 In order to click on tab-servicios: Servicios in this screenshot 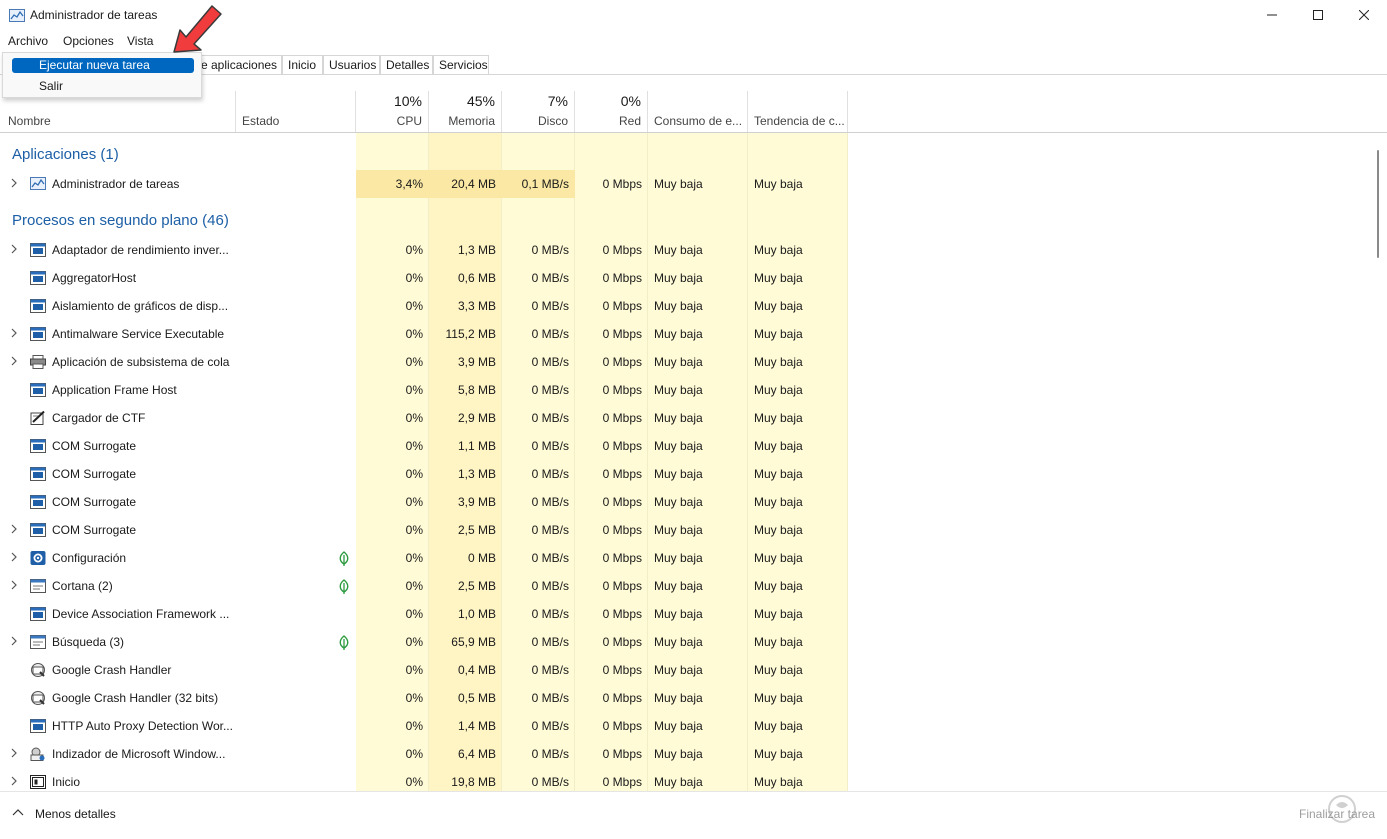, I will do `click(461, 65)`.